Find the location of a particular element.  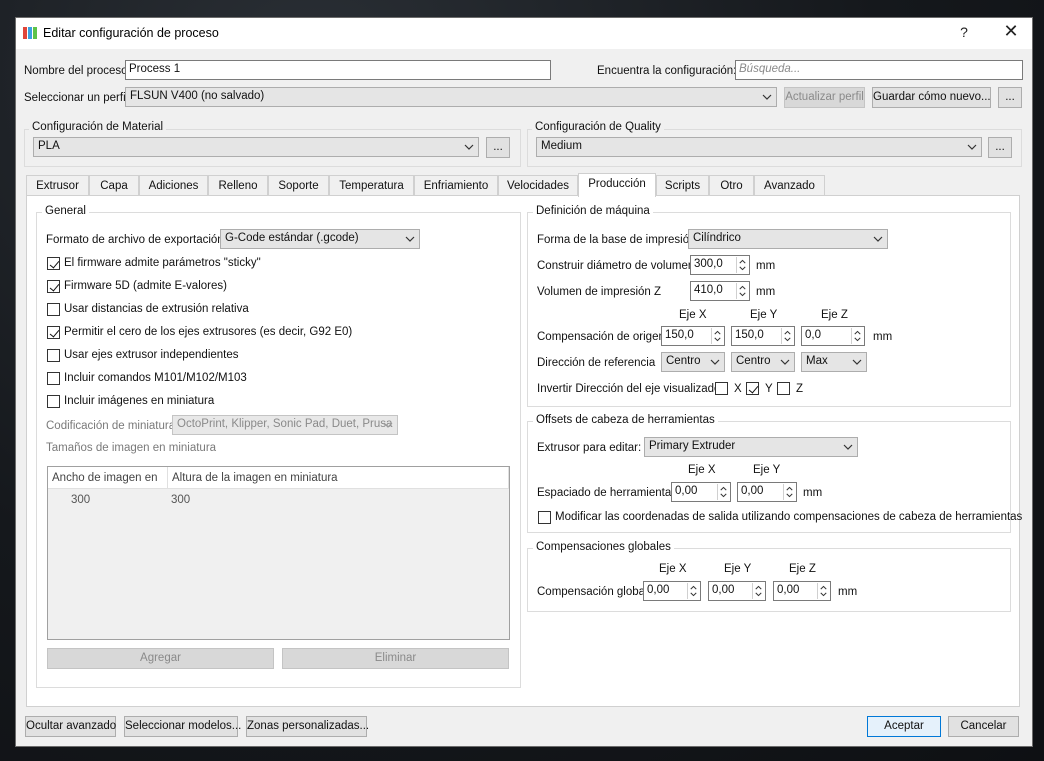

profile-select: FLSUN V400 (no salvado) is located at coordinates (451, 97).